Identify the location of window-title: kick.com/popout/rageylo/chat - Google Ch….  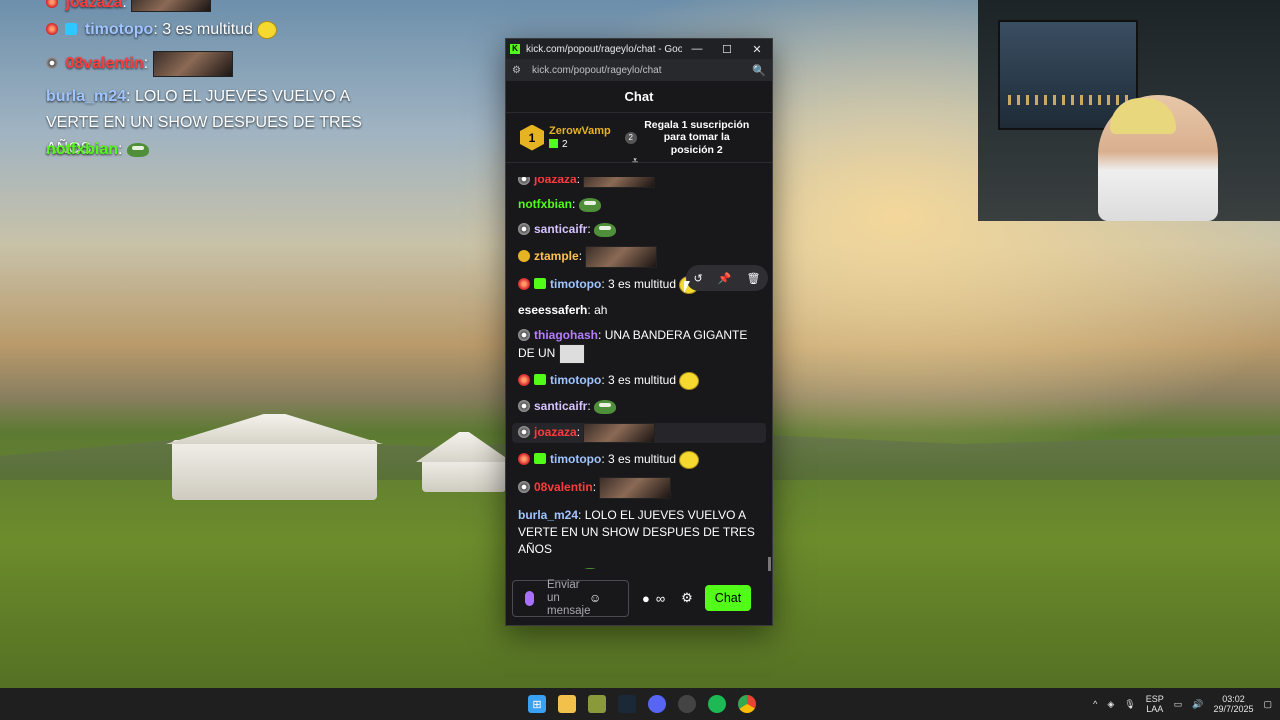
(604, 49).